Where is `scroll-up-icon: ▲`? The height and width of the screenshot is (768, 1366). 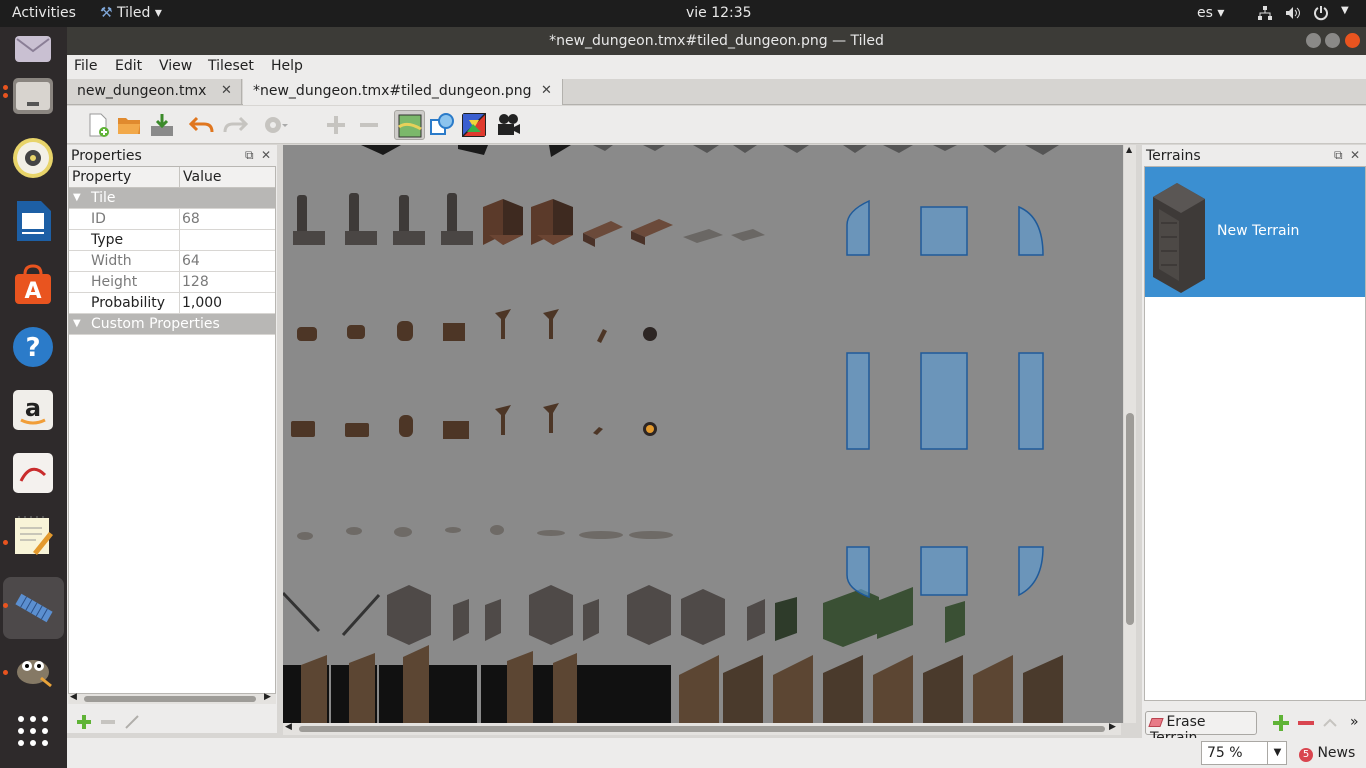 scroll-up-icon: ▲ is located at coordinates (1129, 149).